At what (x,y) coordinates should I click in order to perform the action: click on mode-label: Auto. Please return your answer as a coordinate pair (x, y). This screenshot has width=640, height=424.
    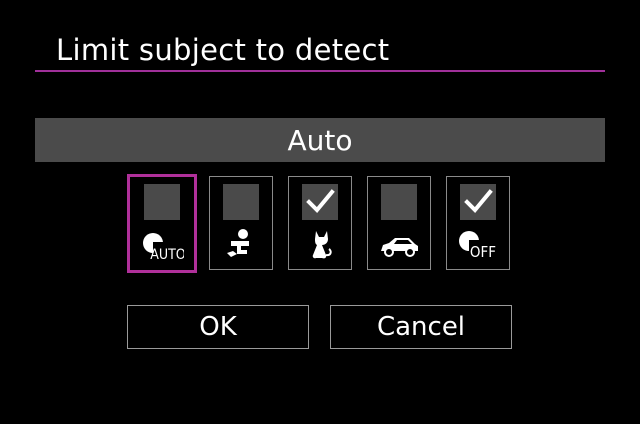
    Looking at the image, I should click on (320, 140).